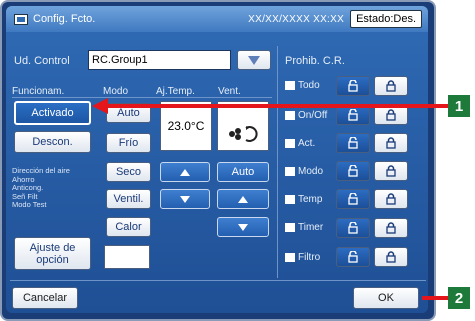 The width and height of the screenshot is (475, 321). I want to click on ok-button: OK, so click(386, 298).